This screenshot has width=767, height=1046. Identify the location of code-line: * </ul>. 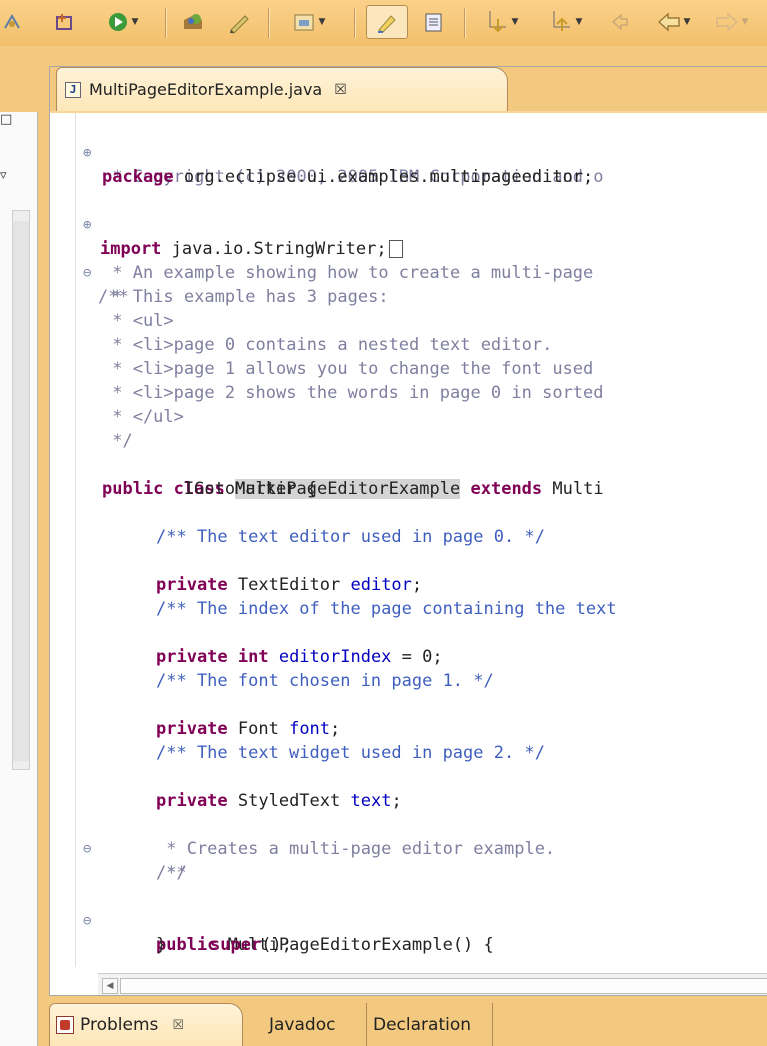
(408, 417).